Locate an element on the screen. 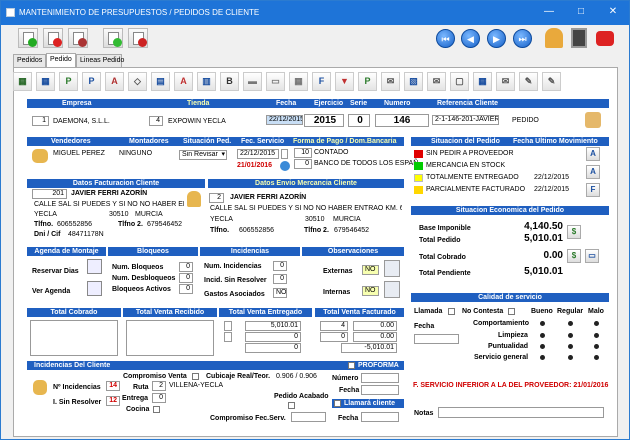 Image resolution: width=630 pixels, height=440 pixels. ejercicio-field: 2015 is located at coordinates (324, 120).